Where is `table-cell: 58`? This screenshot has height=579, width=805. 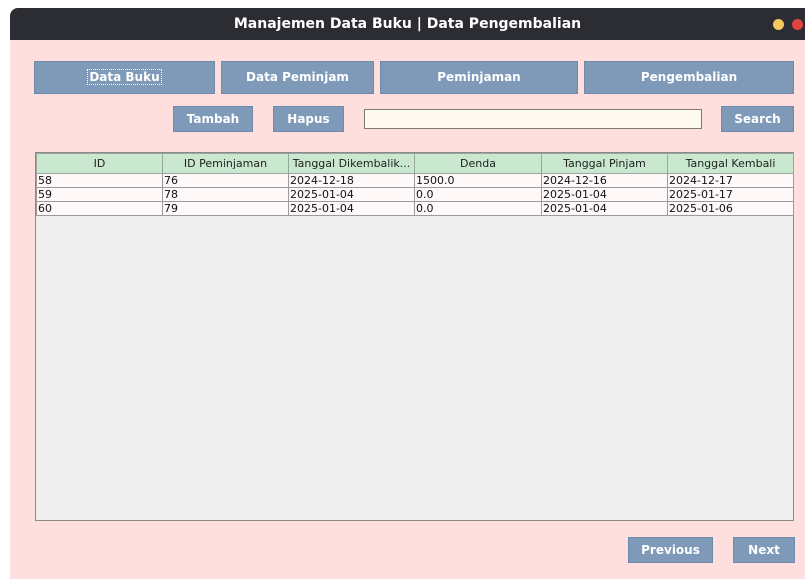 table-cell: 58 is located at coordinates (99, 180).